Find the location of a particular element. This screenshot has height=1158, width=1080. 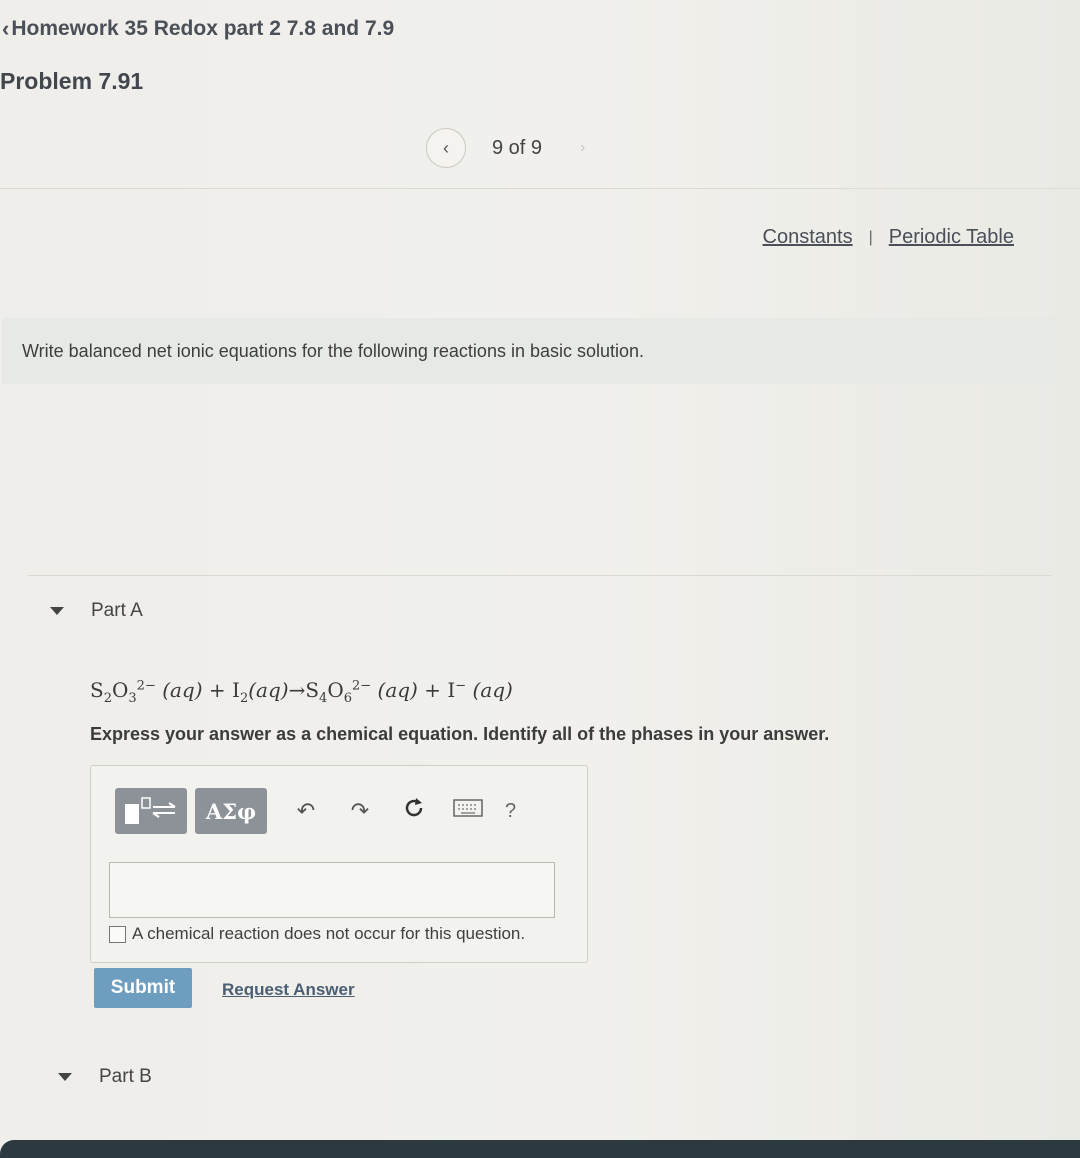

back-to-assignment-link: ‹ Homework 35 Redox part 2 7.8 and 7.9 is located at coordinates (198, 29).